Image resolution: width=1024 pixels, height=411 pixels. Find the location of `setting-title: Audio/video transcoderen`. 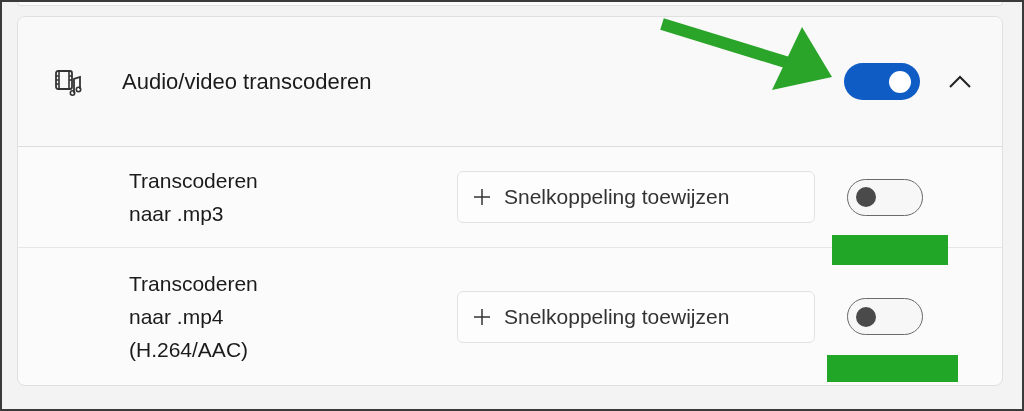

setting-title: Audio/video transcoderen is located at coordinates (247, 81).